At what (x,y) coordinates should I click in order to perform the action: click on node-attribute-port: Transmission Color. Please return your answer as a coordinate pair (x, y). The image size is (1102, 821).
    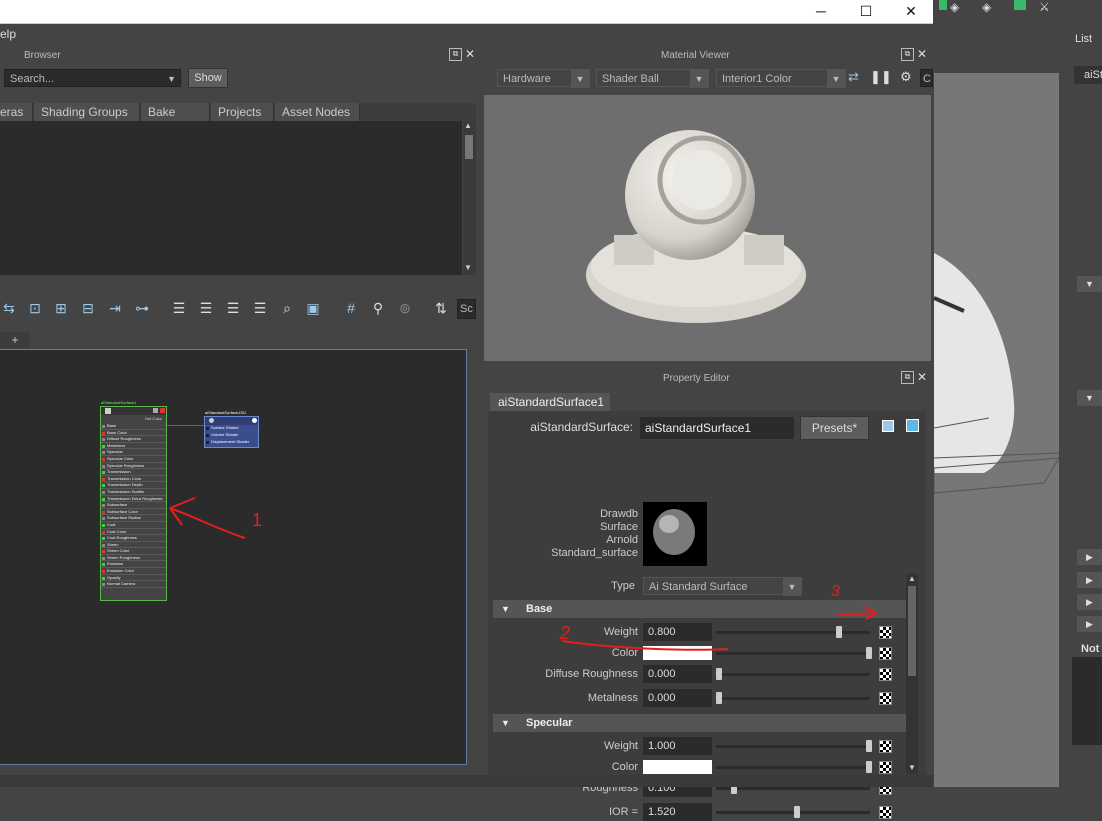
    Looking at the image, I should click on (133, 479).